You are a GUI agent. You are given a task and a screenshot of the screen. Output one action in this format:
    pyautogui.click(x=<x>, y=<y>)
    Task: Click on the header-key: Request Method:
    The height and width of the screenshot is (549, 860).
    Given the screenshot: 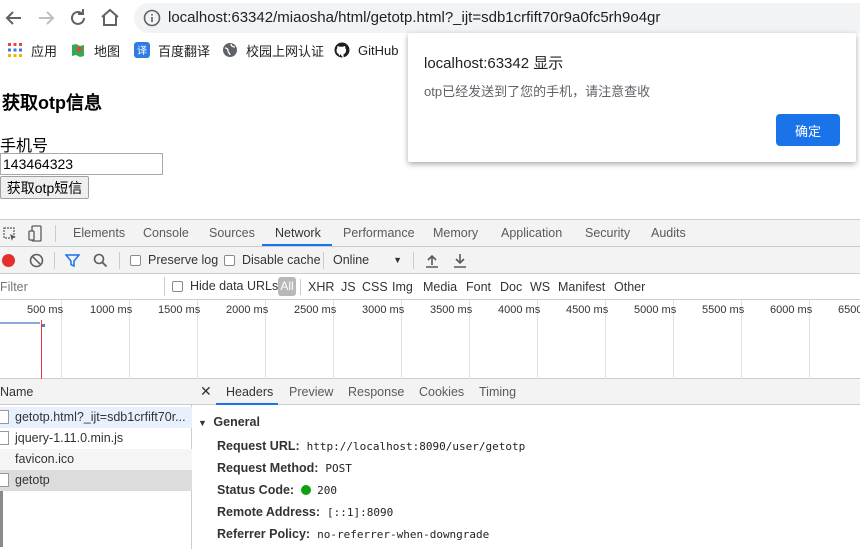 What is the action you would take?
    pyautogui.click(x=268, y=468)
    